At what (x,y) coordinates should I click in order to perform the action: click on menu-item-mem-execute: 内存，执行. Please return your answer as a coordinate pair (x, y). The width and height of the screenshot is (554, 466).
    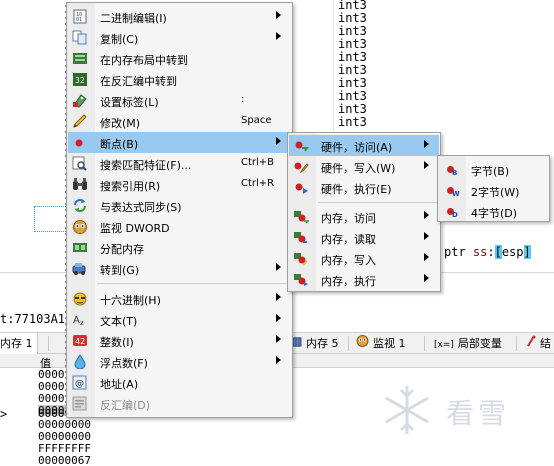
    Looking at the image, I should click on (364, 279).